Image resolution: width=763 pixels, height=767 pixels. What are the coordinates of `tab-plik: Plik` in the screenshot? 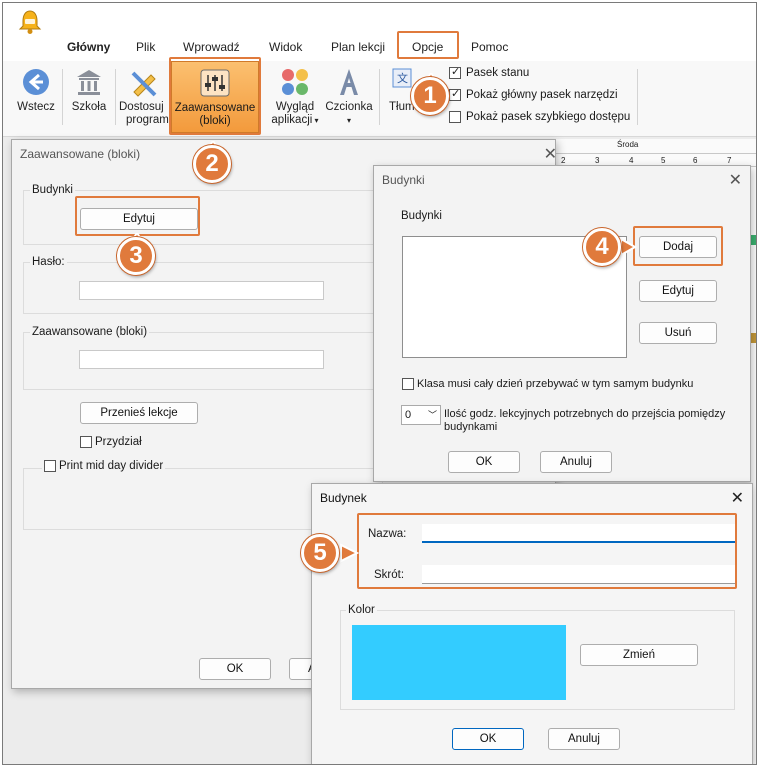 It's located at (145, 47).